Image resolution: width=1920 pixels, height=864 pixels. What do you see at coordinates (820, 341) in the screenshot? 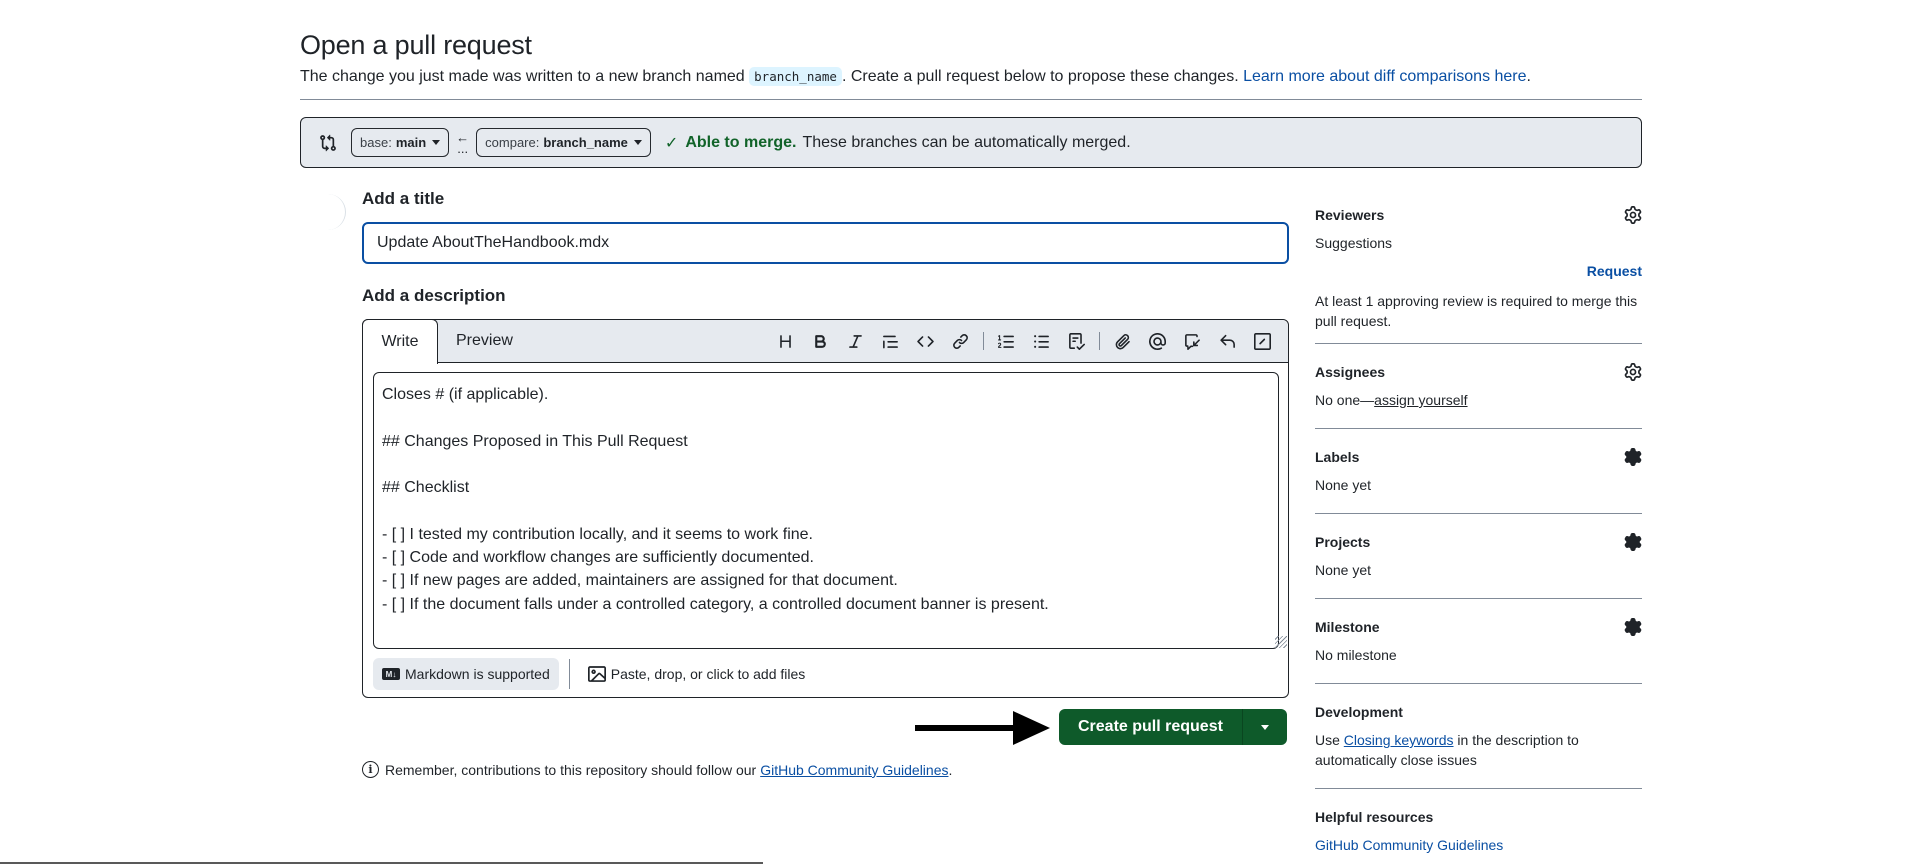
I see `bold-icon` at bounding box center [820, 341].